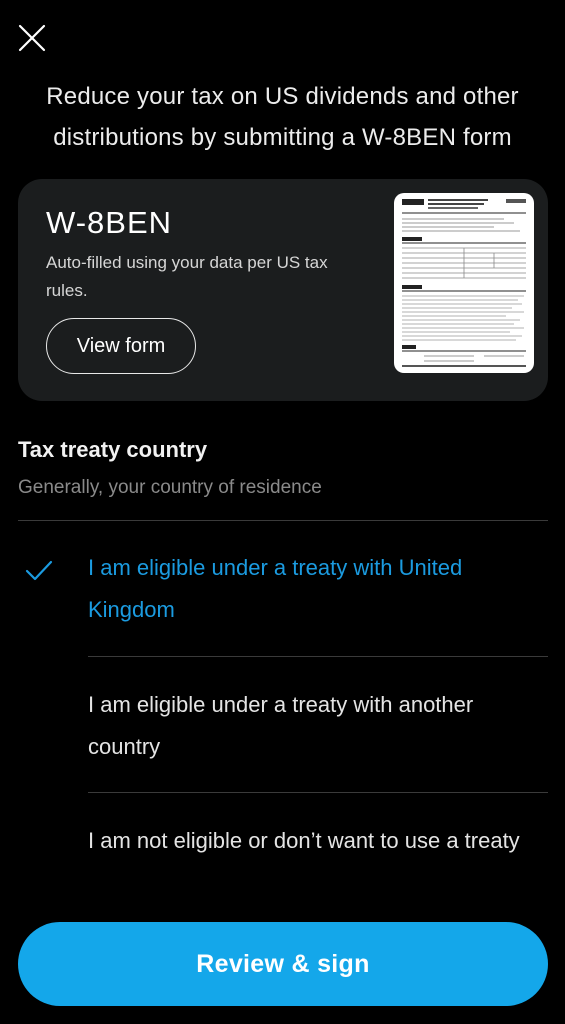  What do you see at coordinates (113, 449) in the screenshot?
I see `section-title: Tax treaty country` at bounding box center [113, 449].